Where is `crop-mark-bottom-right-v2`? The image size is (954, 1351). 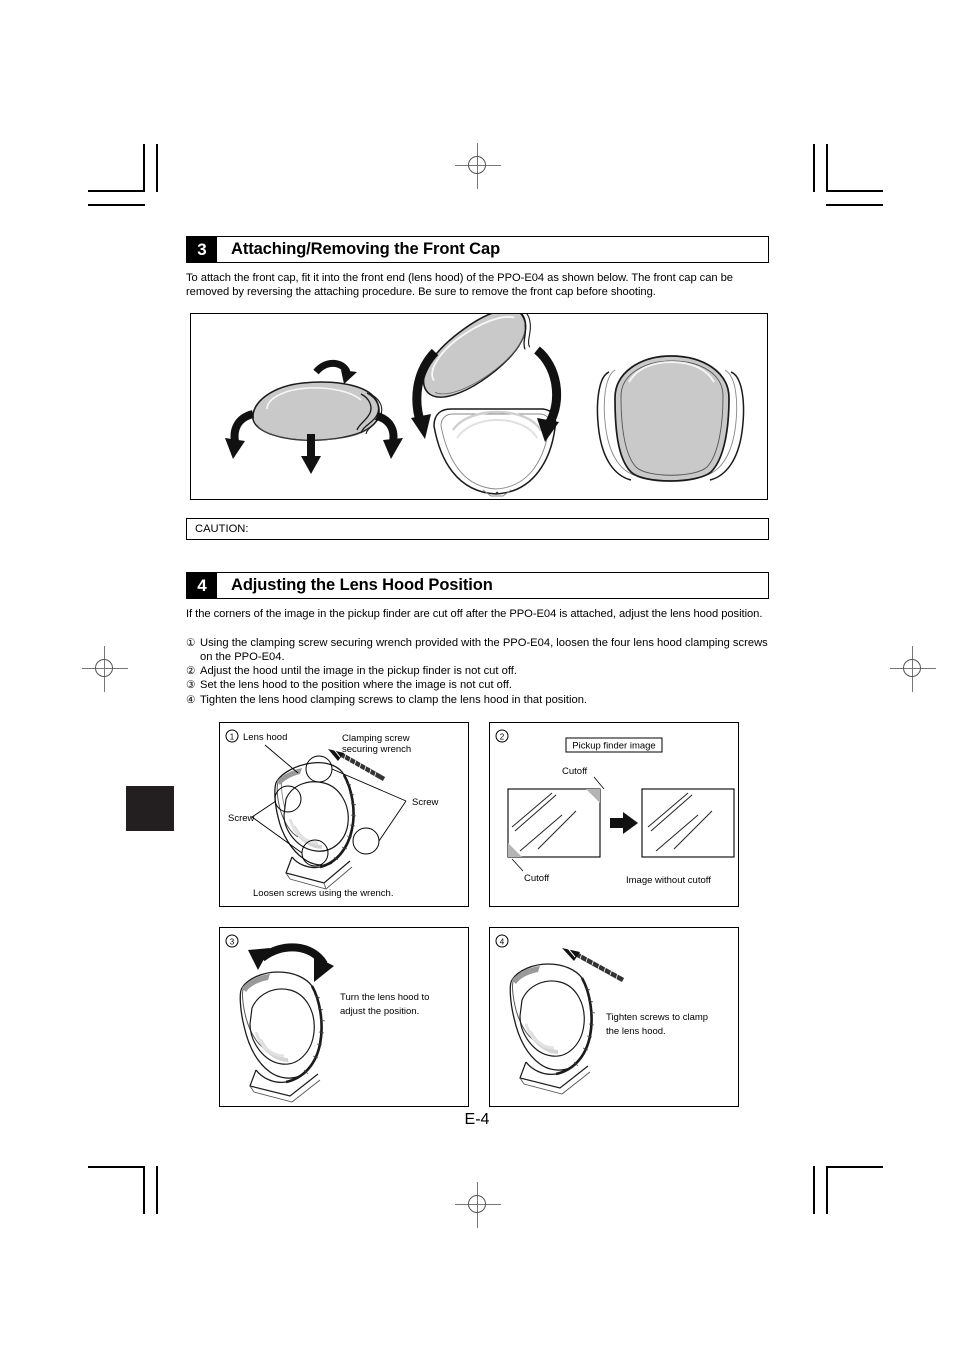 crop-mark-bottom-right-v2 is located at coordinates (827, 1190).